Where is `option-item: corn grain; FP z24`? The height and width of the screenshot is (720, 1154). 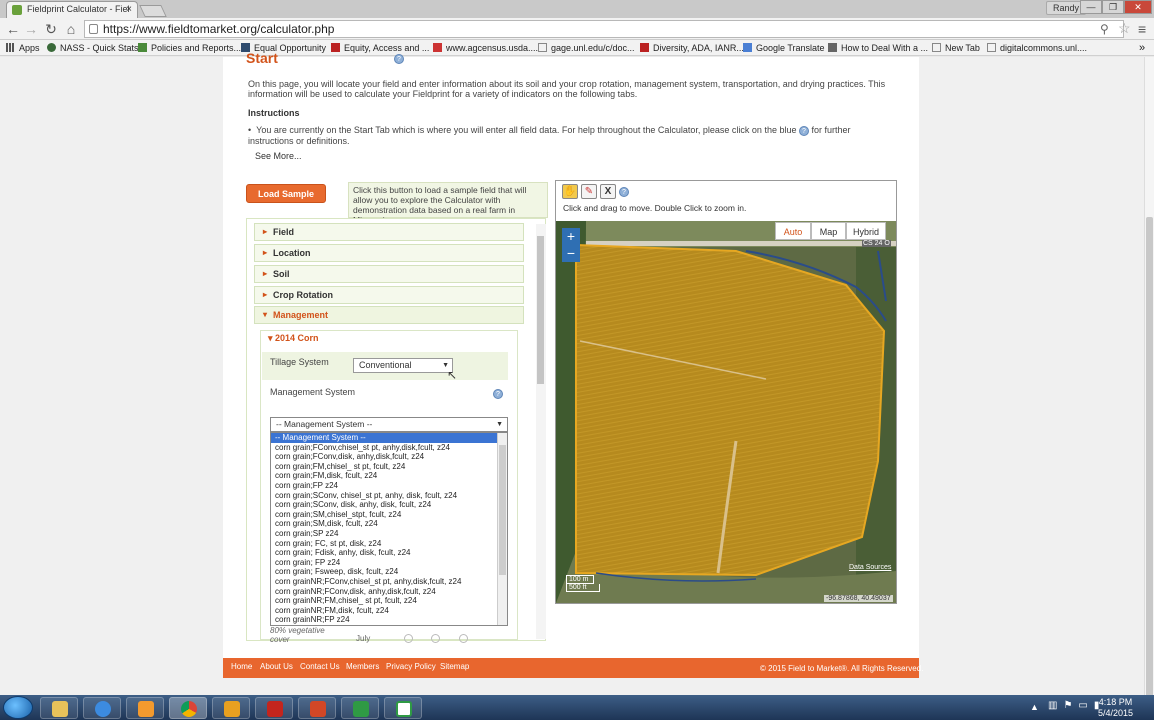 option-item: corn grain; FP z24 is located at coordinates (389, 563).